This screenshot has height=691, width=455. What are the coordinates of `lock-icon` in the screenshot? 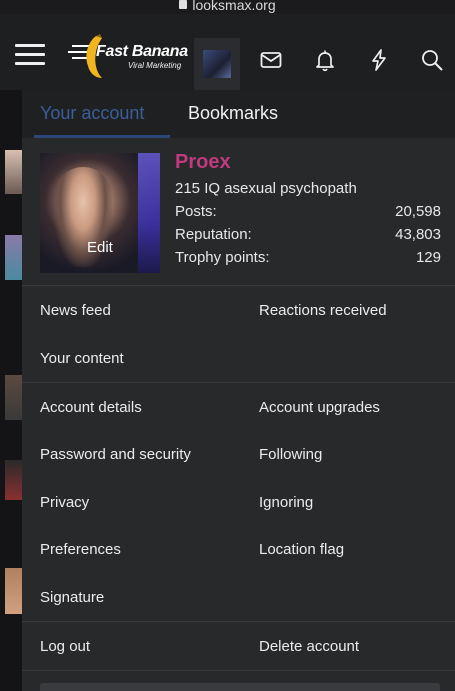 It's located at (183, 4).